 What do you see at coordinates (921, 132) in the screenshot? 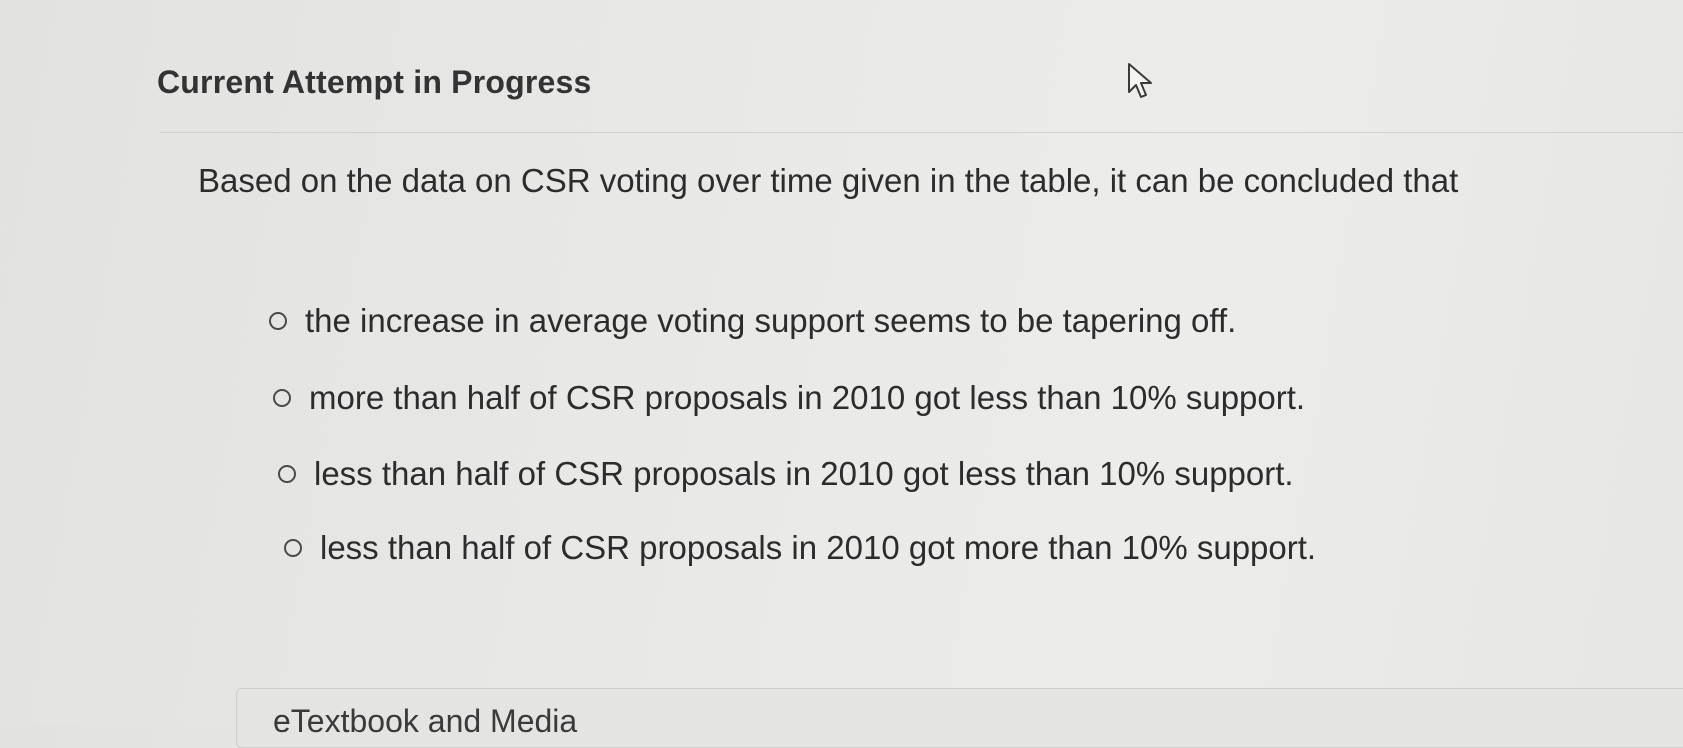
I see `header-divider` at bounding box center [921, 132].